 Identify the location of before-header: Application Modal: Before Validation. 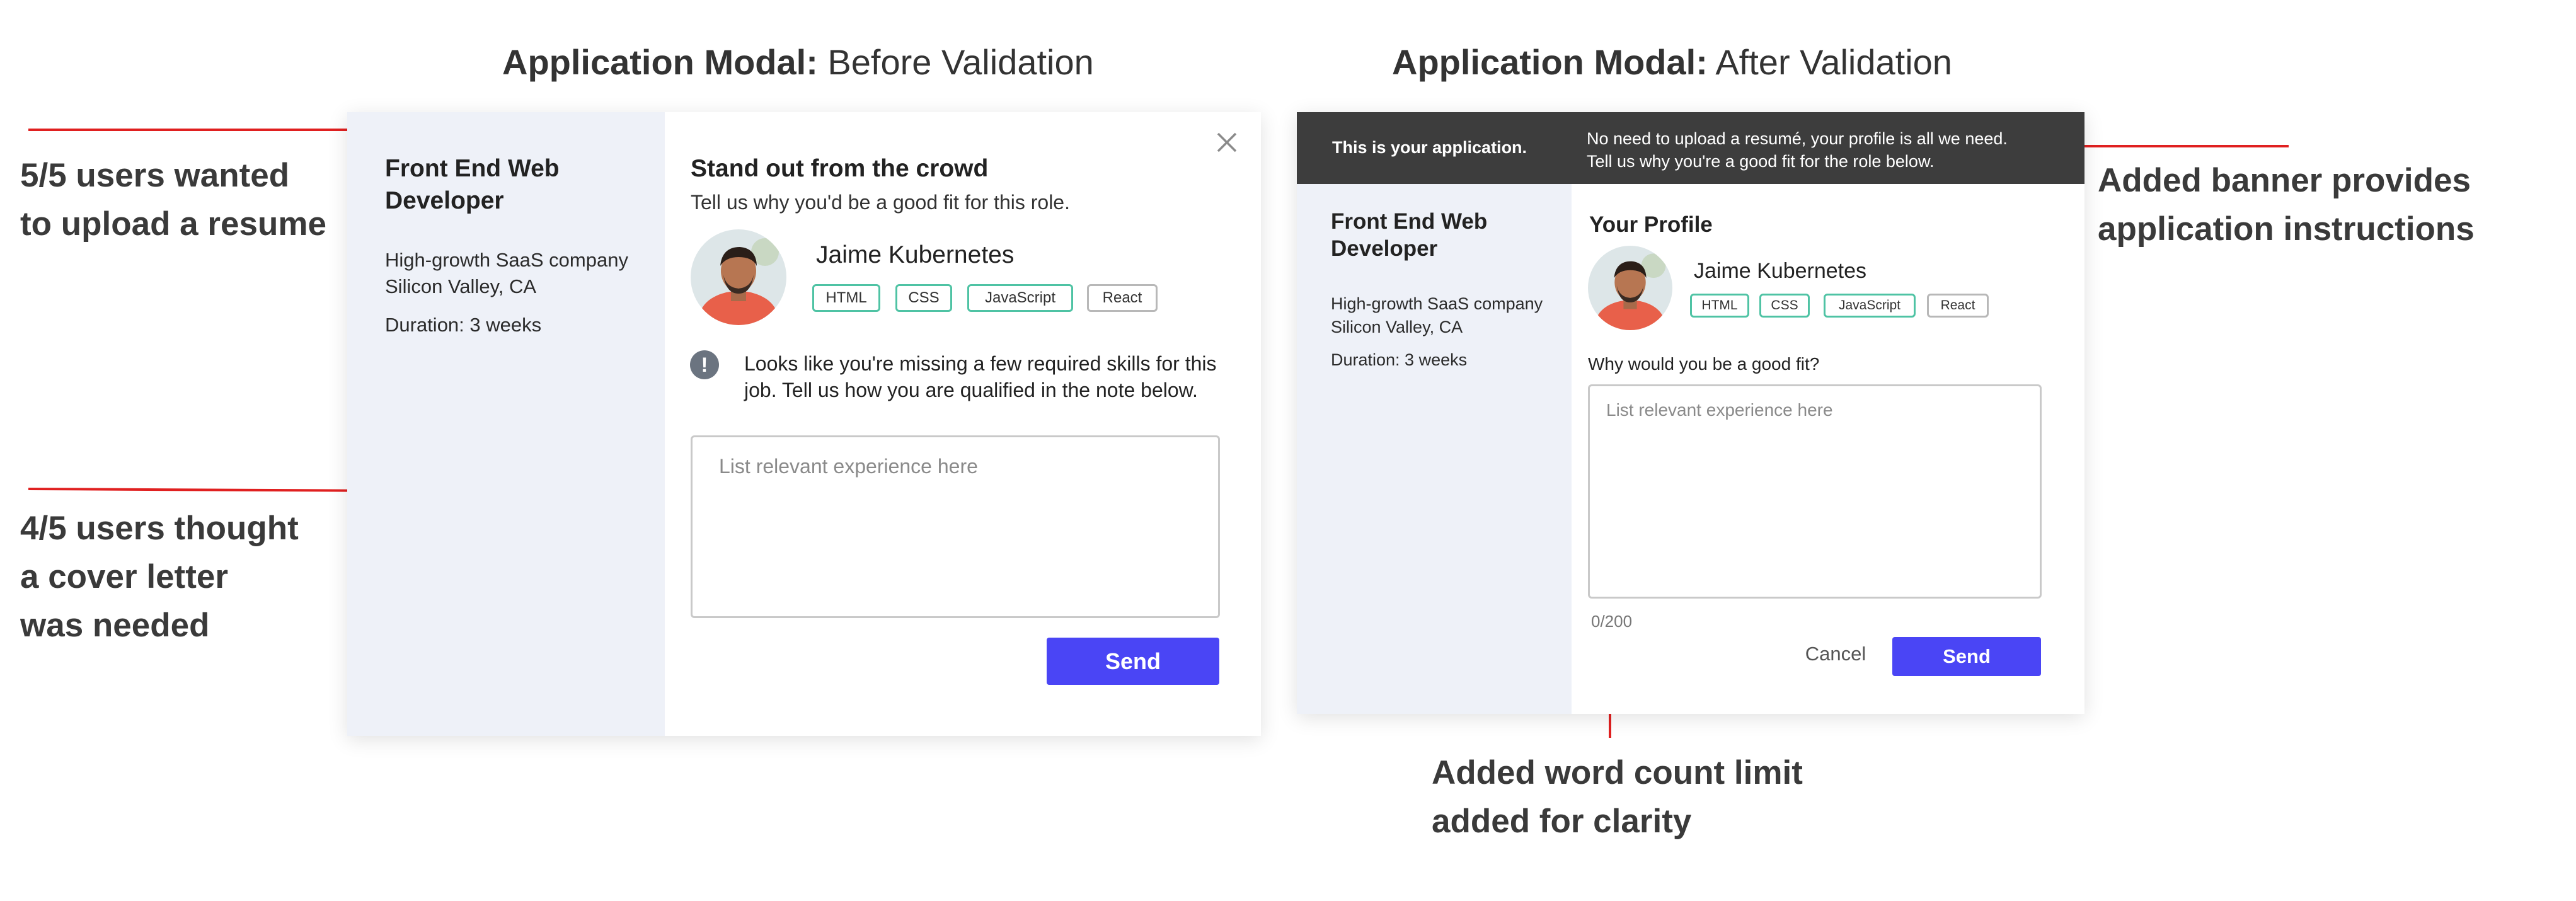
(798, 62).